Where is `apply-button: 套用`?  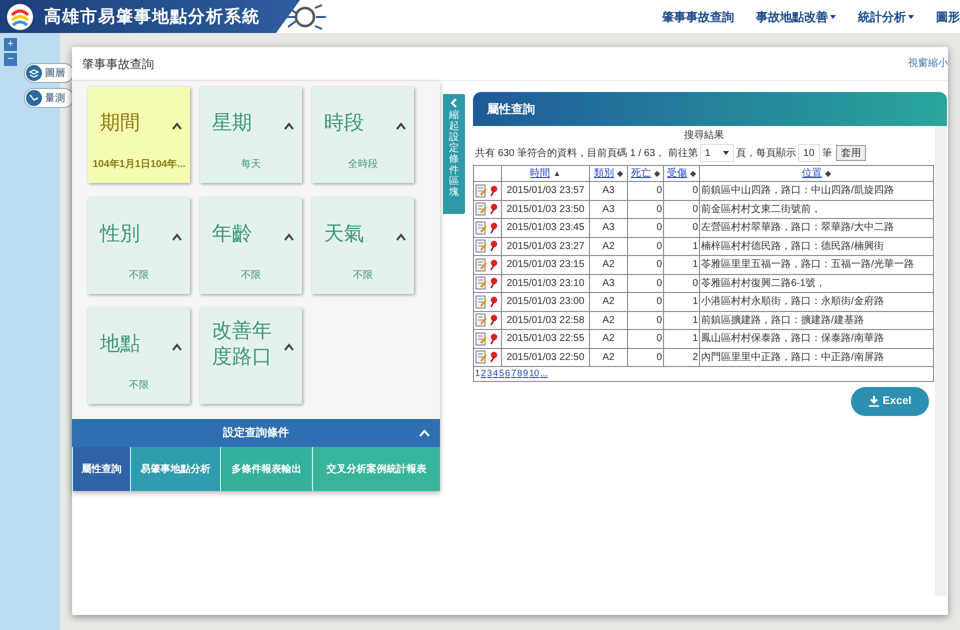 apply-button: 套用 is located at coordinates (851, 153).